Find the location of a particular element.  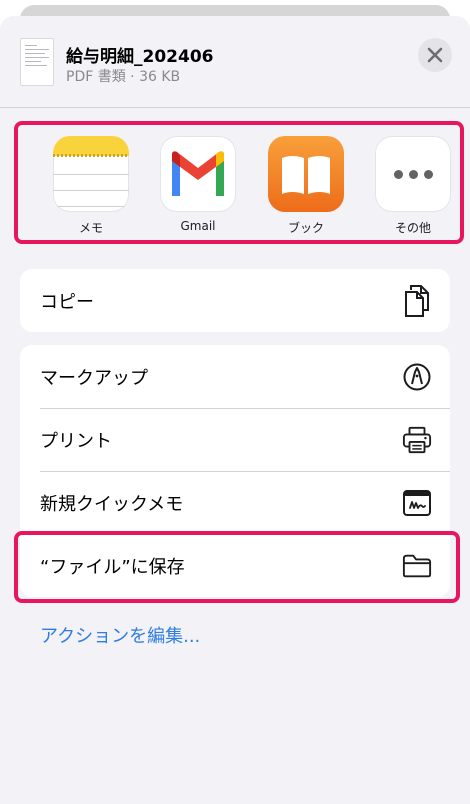

save-highlight-box is located at coordinates (237, 567).